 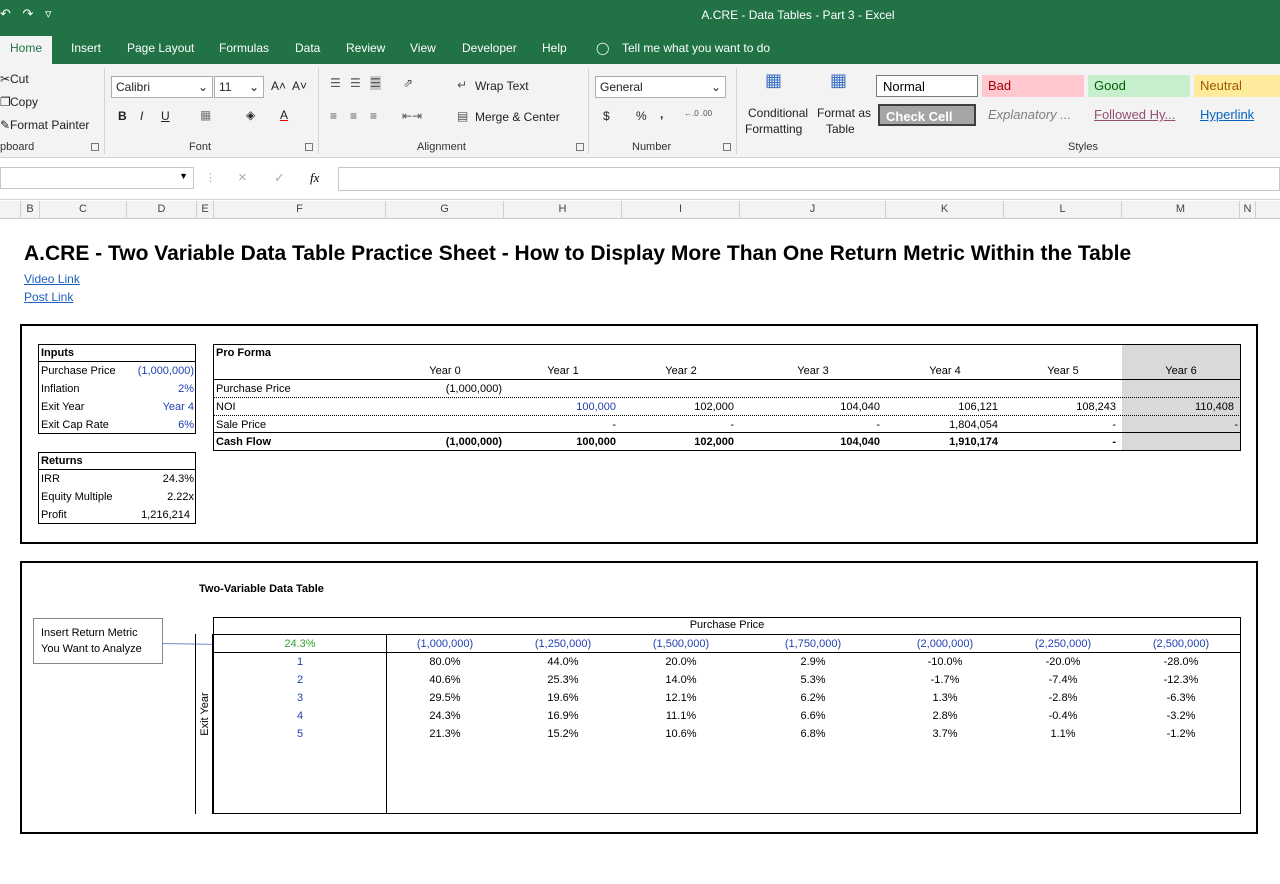 What do you see at coordinates (502, 86) in the screenshot?
I see `wrap-text-button: Wrap Text` at bounding box center [502, 86].